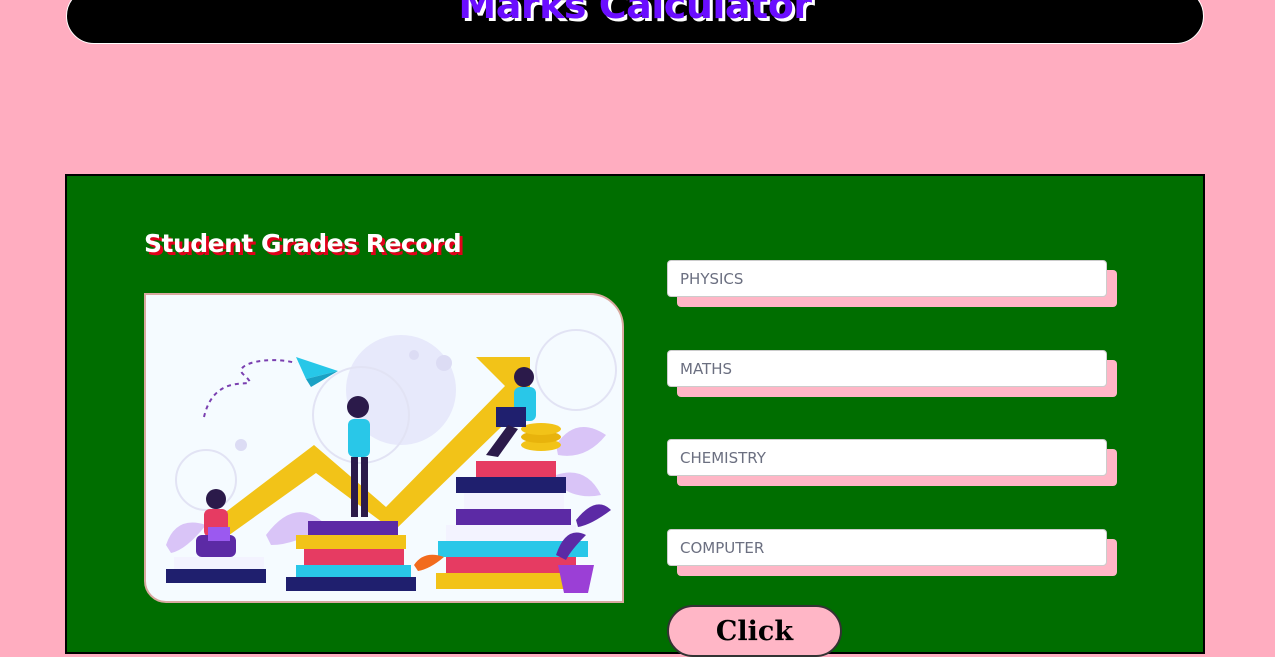  Describe the element at coordinates (887, 368) in the screenshot. I see `maths-input` at that location.